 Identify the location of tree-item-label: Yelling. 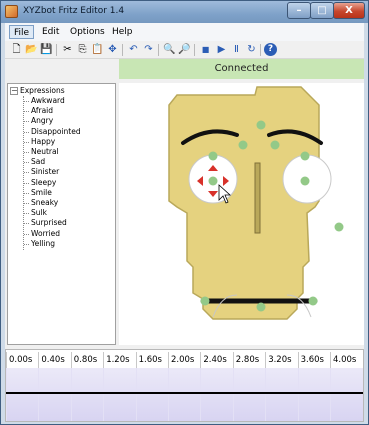
(43, 243).